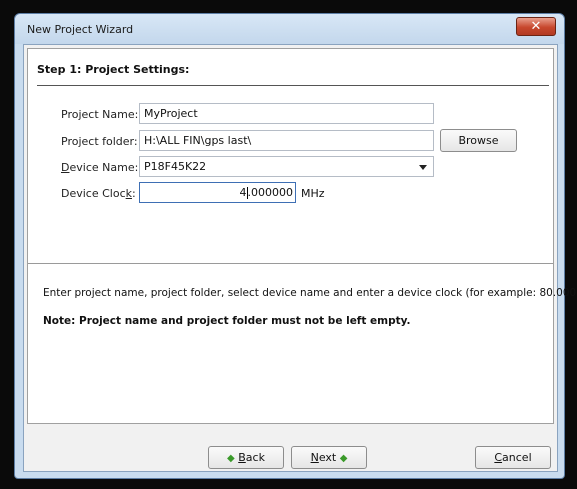  I want to click on project-folder-value: H:\ALL FIN\gps last\, so click(198, 140).